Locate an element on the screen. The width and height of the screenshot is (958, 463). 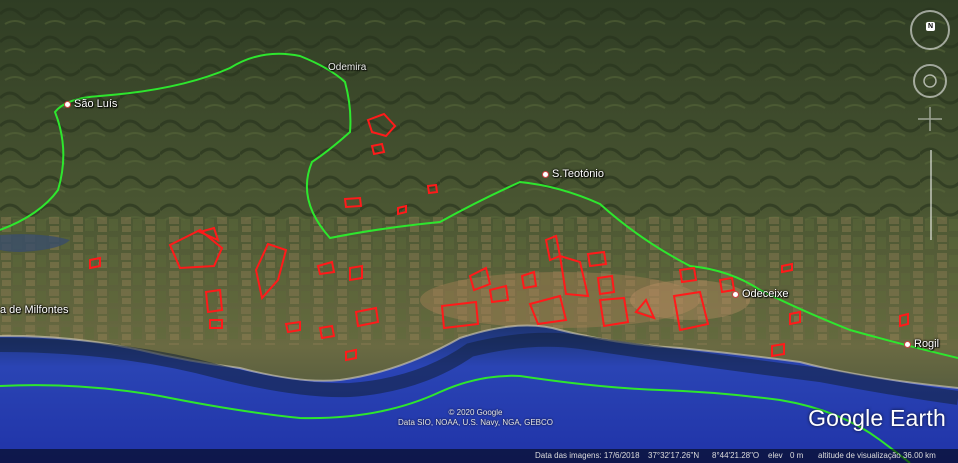
place-odemira: Odemira is located at coordinates (347, 67).